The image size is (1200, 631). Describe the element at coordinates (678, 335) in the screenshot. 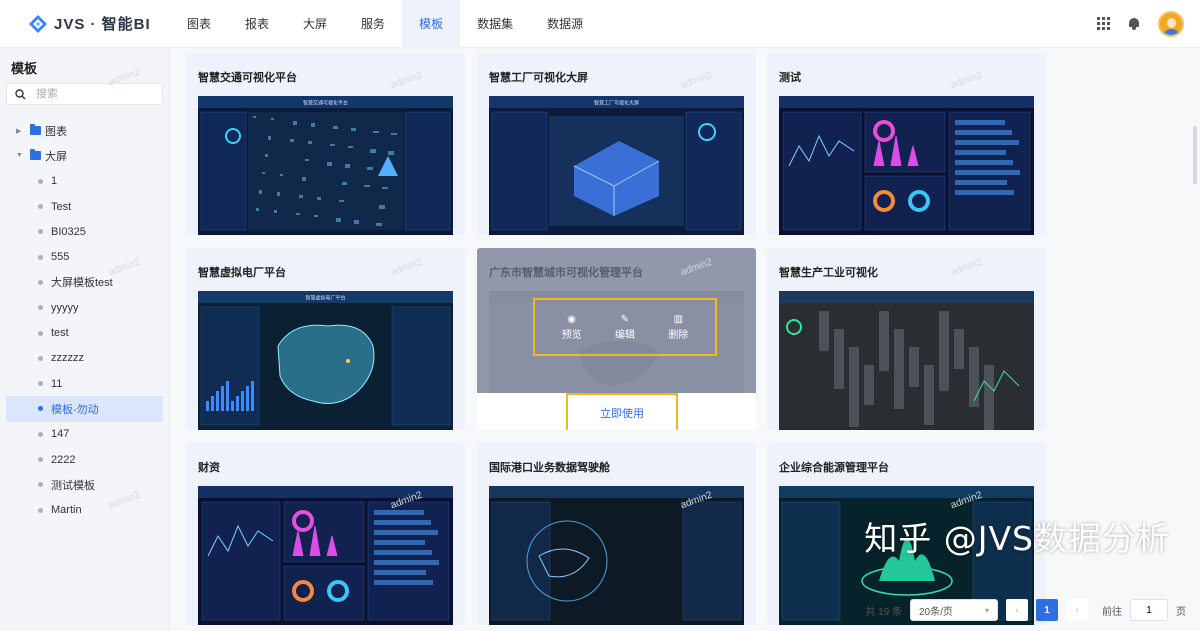

I see `delete-label: 删除` at that location.